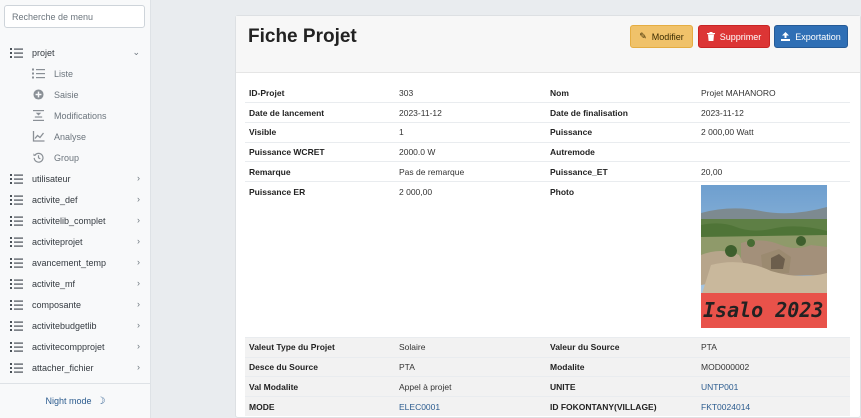 This screenshot has width=861, height=418. What do you see at coordinates (57, 241) in the screenshot?
I see `sidebar-item-label: activiteprojet` at bounding box center [57, 241].